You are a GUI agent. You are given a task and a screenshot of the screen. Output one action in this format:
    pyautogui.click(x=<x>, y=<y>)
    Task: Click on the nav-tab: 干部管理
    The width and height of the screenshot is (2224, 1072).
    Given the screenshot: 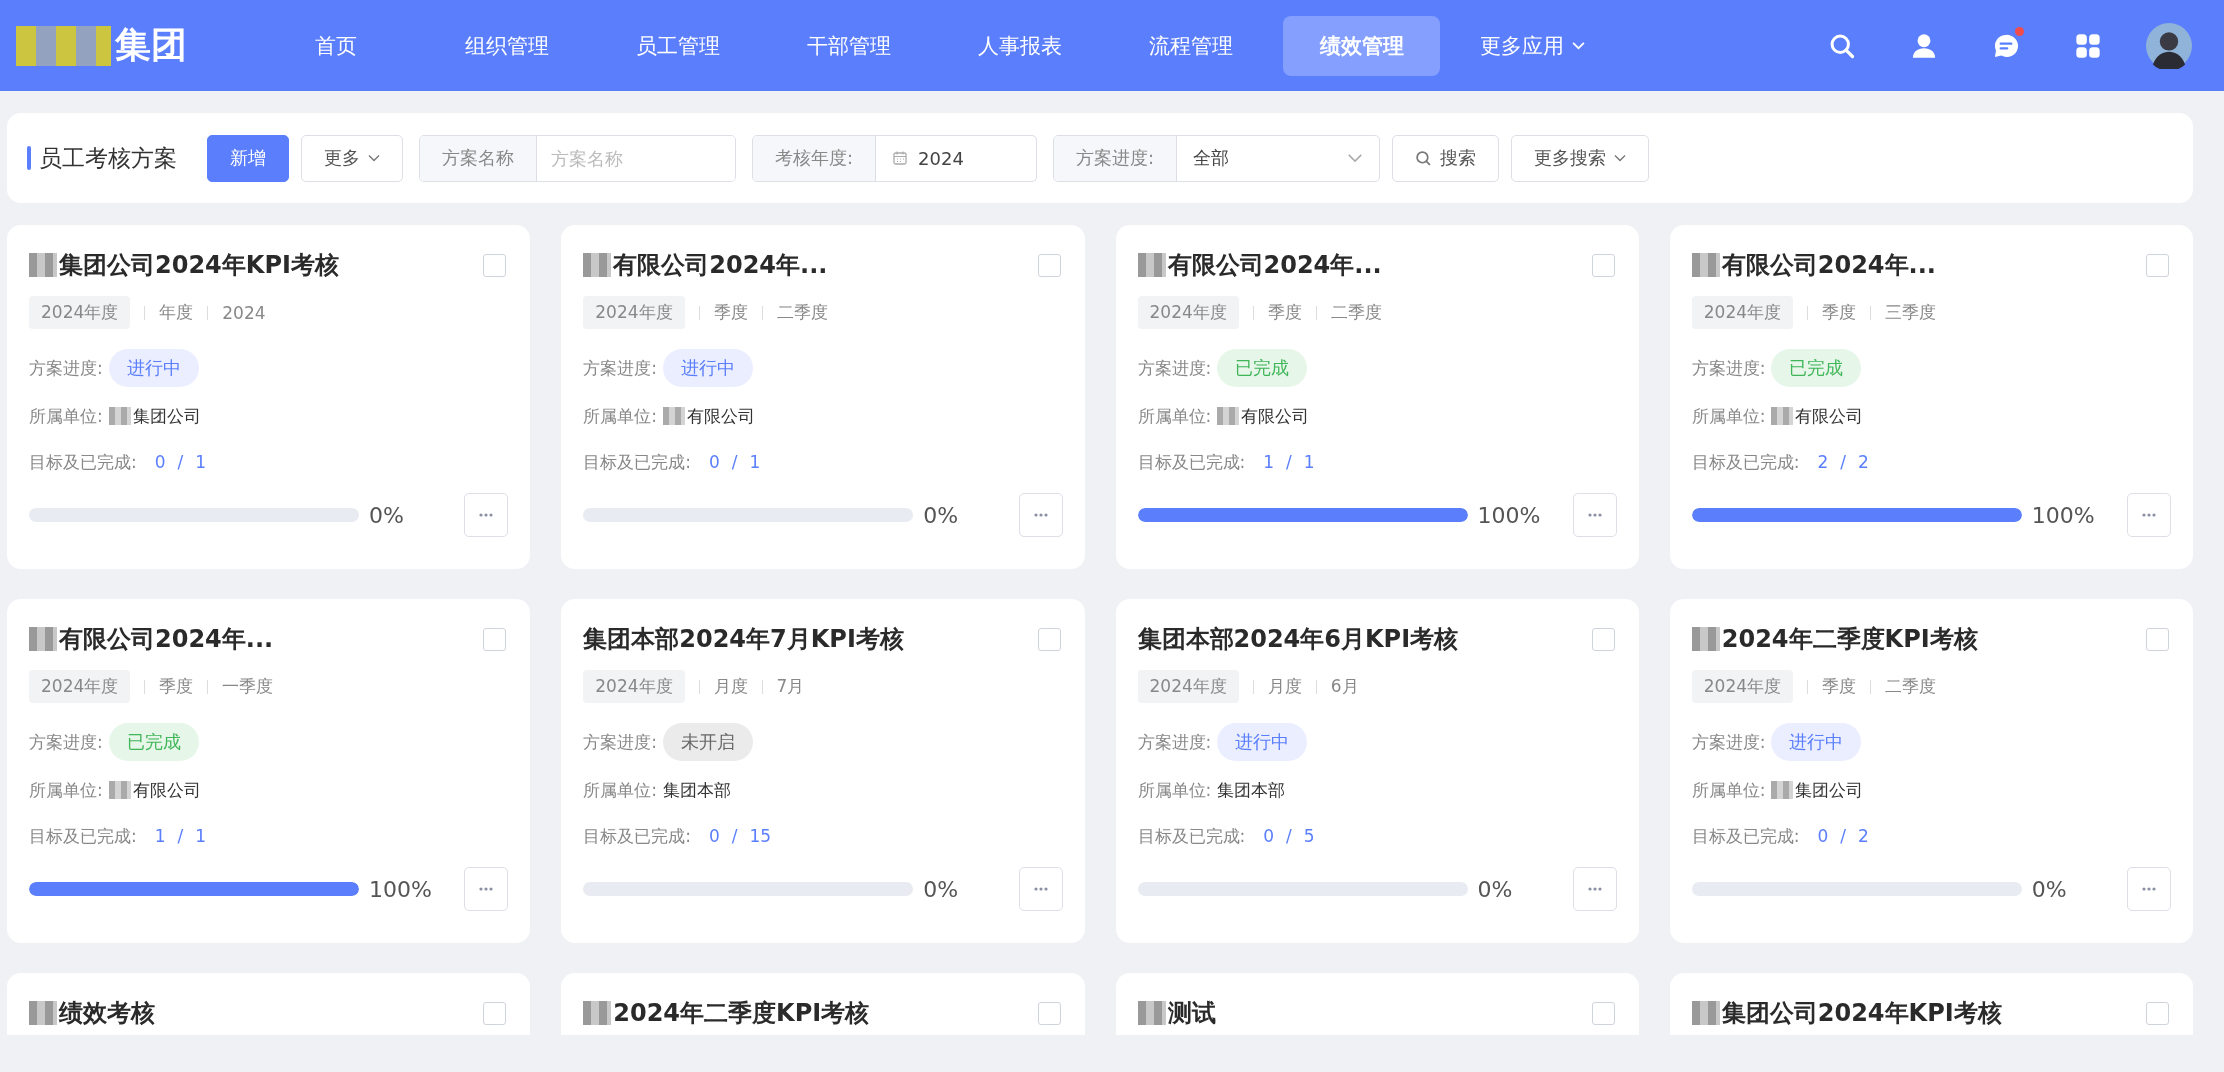 What is the action you would take?
    pyautogui.click(x=848, y=45)
    